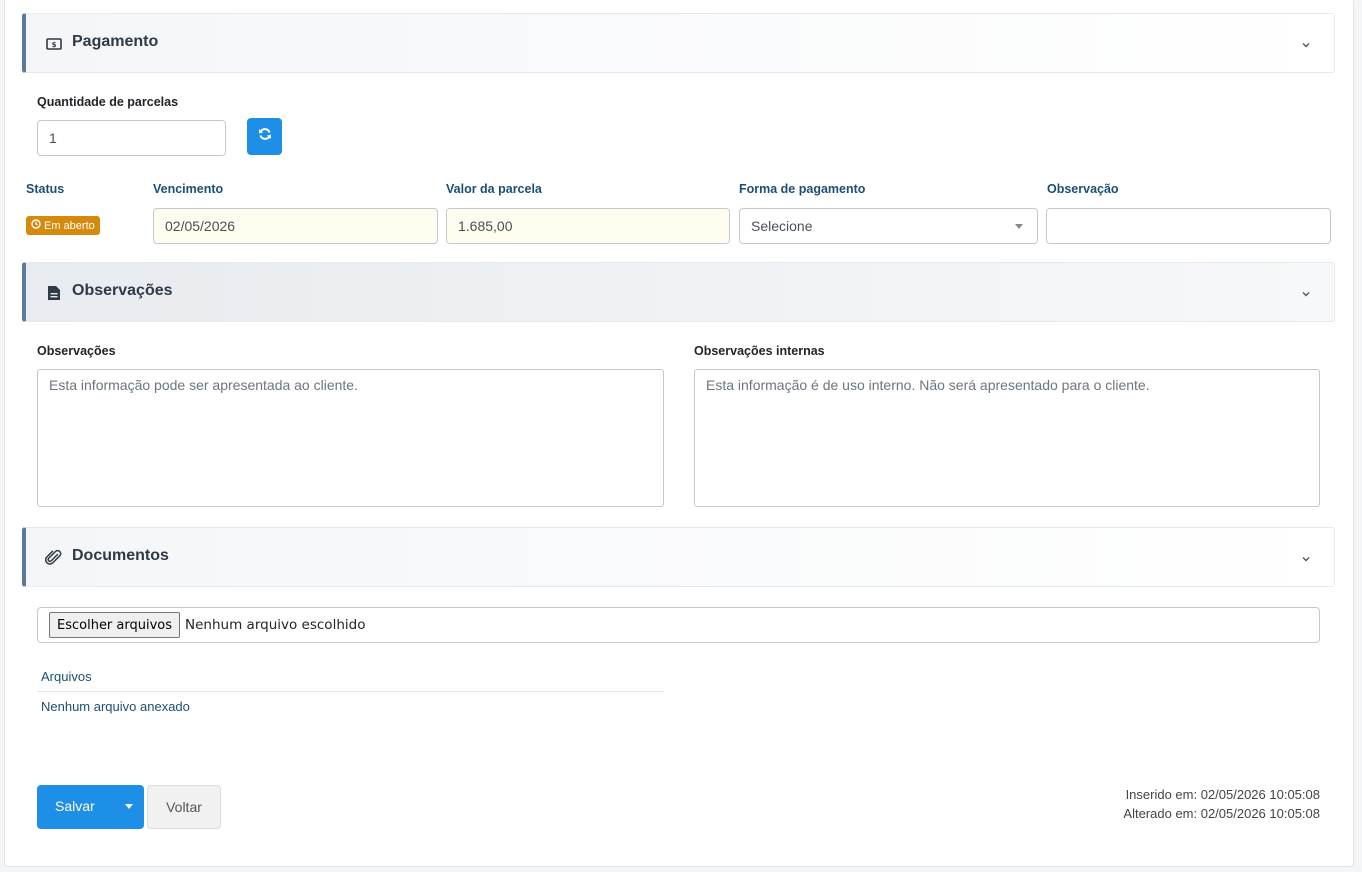 The width and height of the screenshot is (1362, 872). What do you see at coordinates (115, 706) in the screenshot?
I see `files-empty-text: Nenhum arquivo anexado` at bounding box center [115, 706].